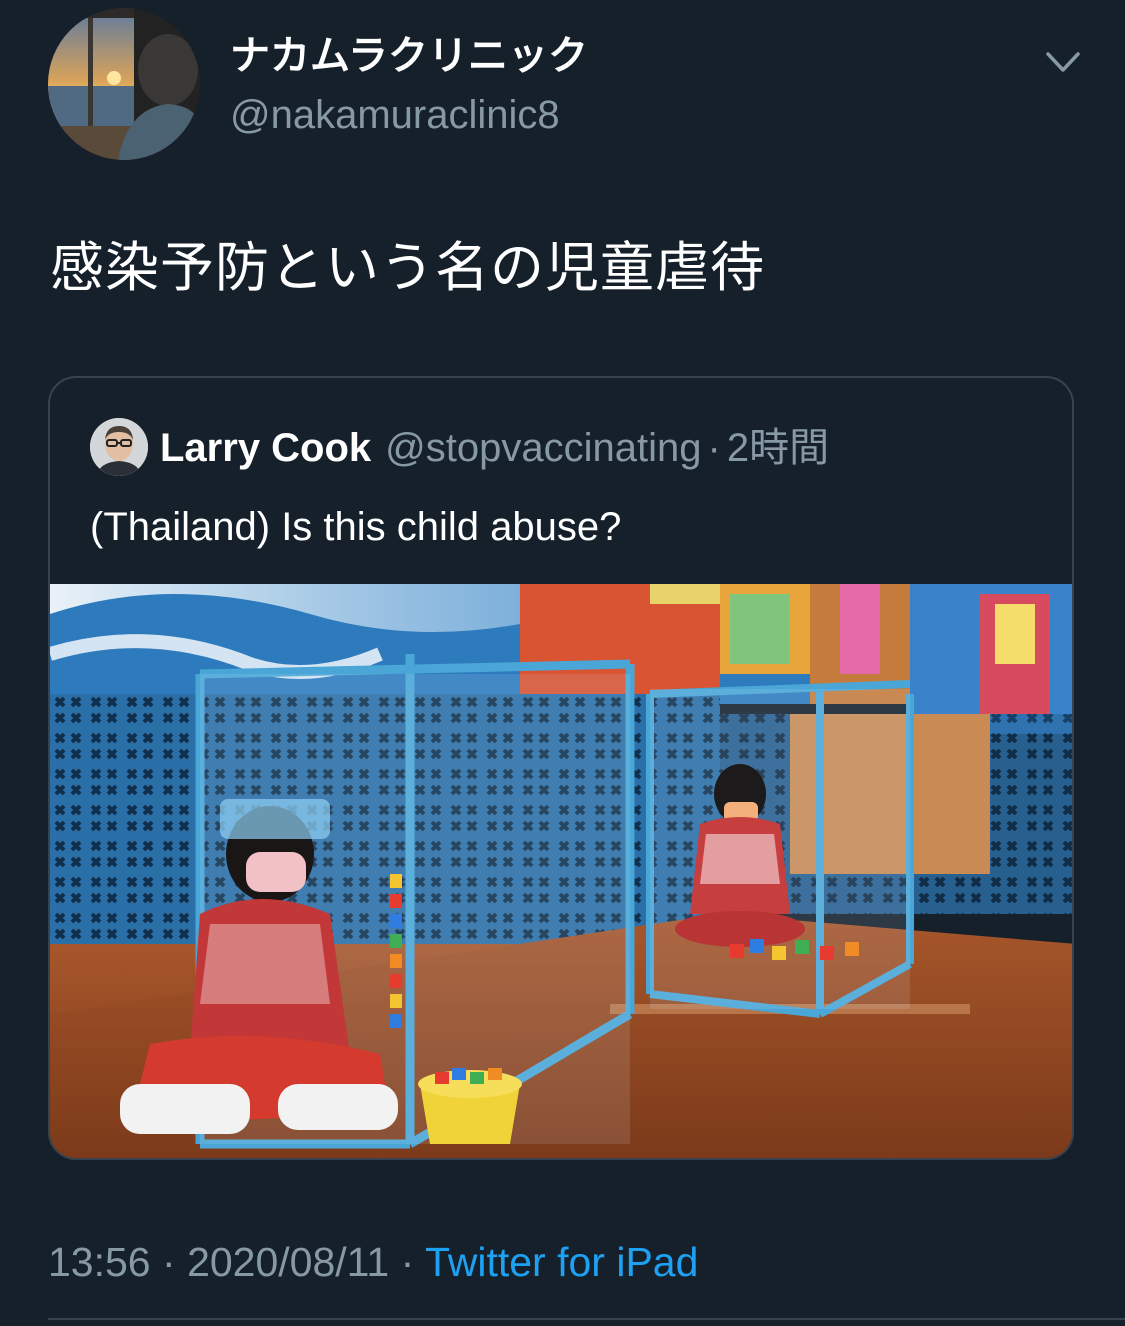  What do you see at coordinates (288, 1262) in the screenshot?
I see `tweet-date: 2020/08/11` at bounding box center [288, 1262].